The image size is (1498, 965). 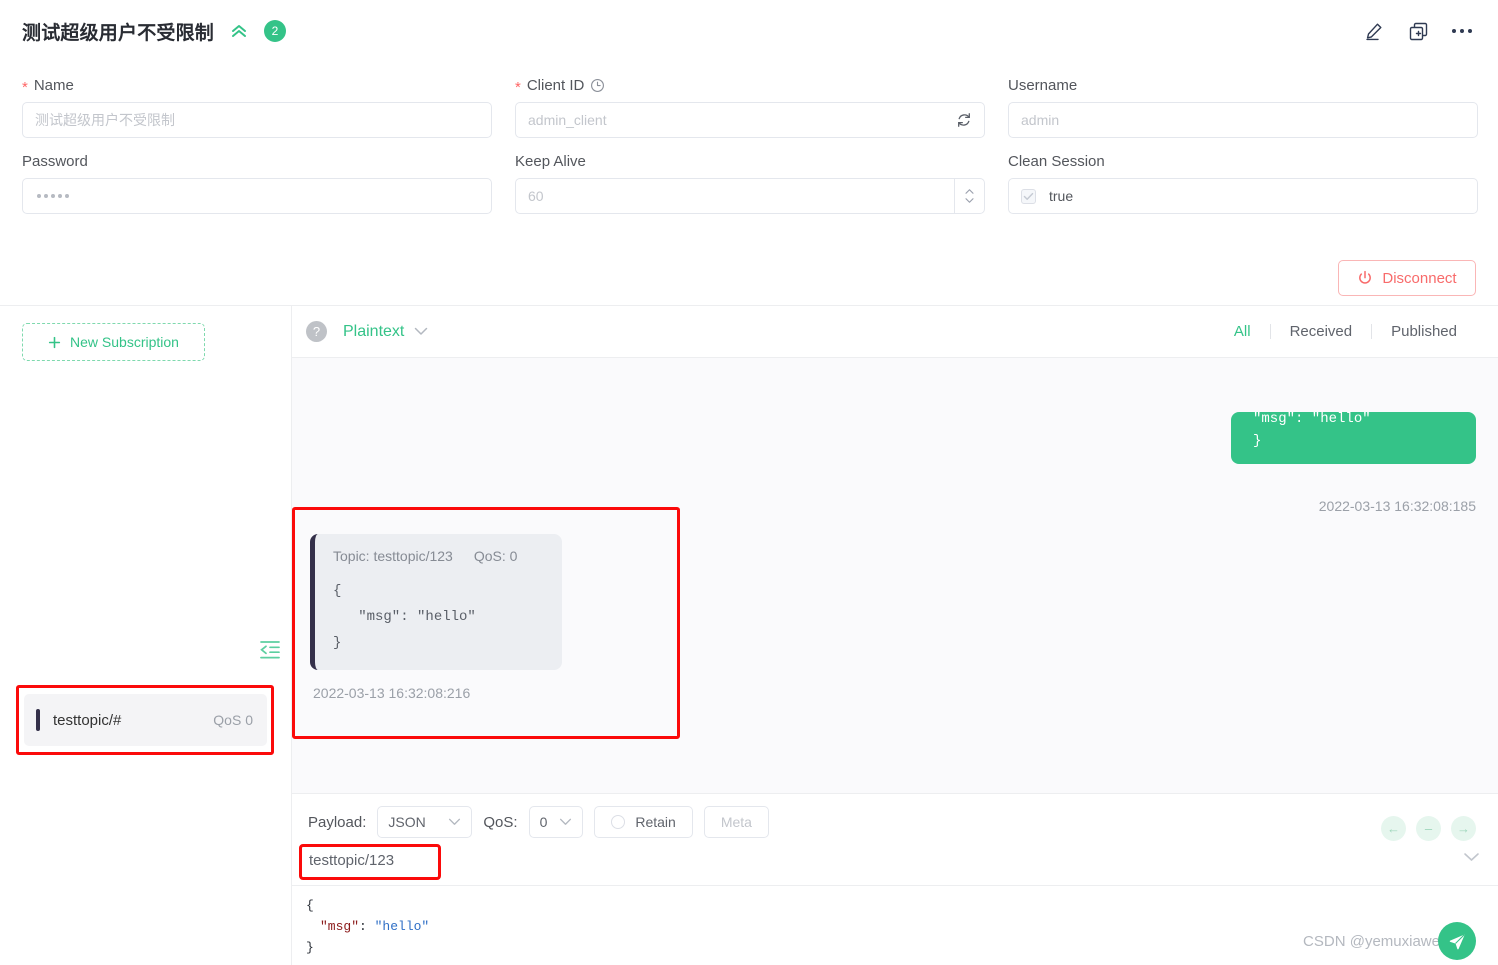 I want to click on published-message-line1: "msg": "hello", so click(x=1312, y=419).